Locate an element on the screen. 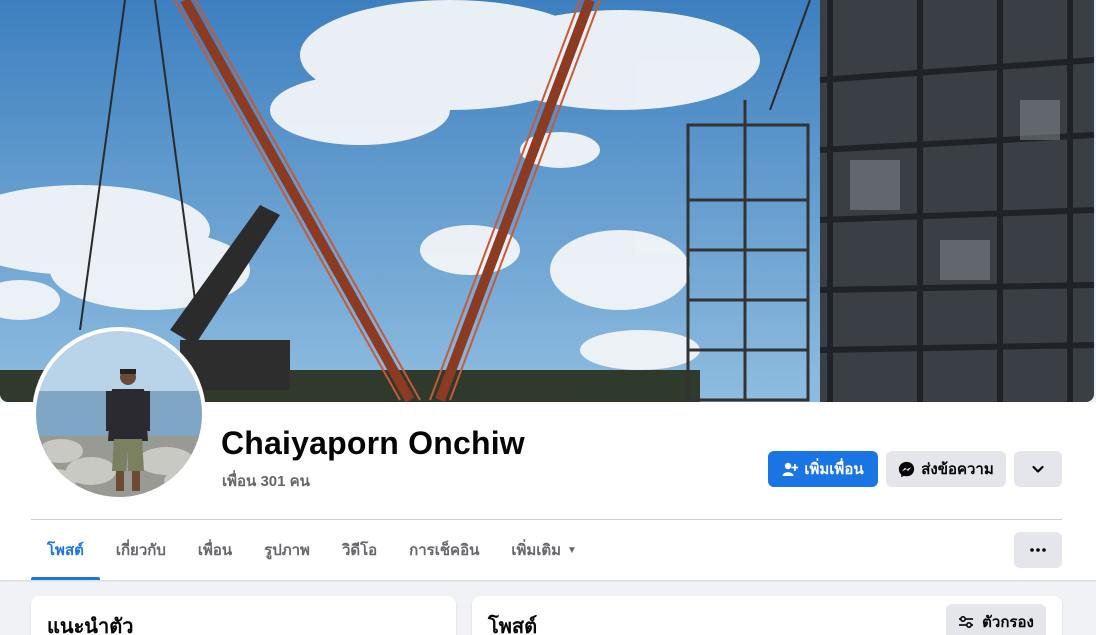 Image resolution: width=1096 pixels, height=635 pixels. tab-label: วิดีโอ is located at coordinates (359, 550).